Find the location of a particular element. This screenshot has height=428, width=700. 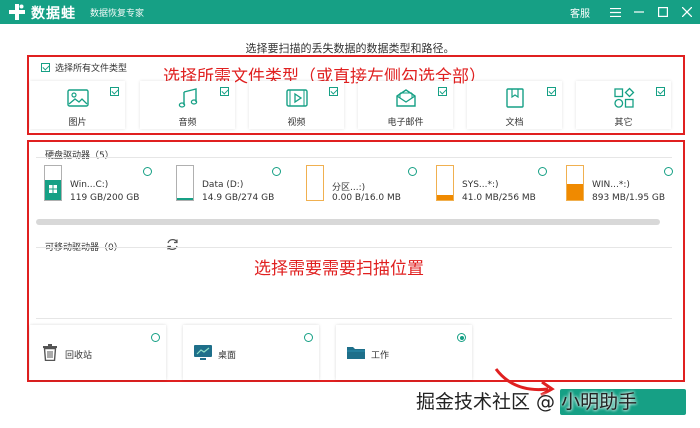

drive-name: SYS...*:) is located at coordinates (480, 185).